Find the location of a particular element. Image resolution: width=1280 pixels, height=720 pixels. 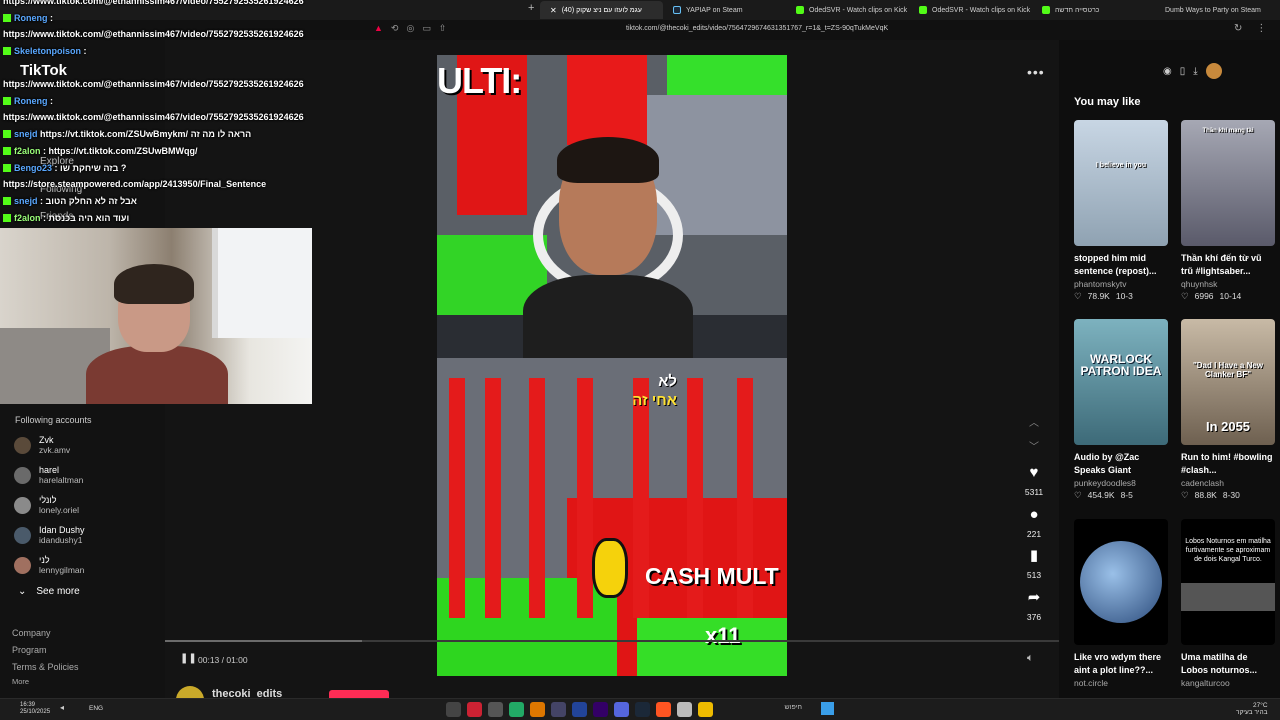

webcam-overlay is located at coordinates (156, 316).